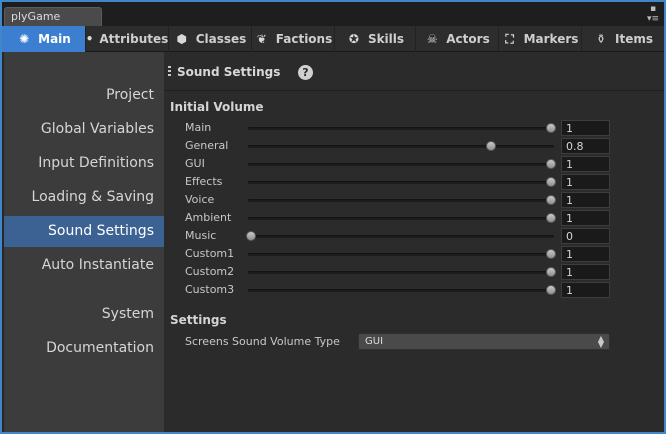 This screenshot has width=666, height=434. I want to click on volume-row-main: Main 1, so click(414, 129).